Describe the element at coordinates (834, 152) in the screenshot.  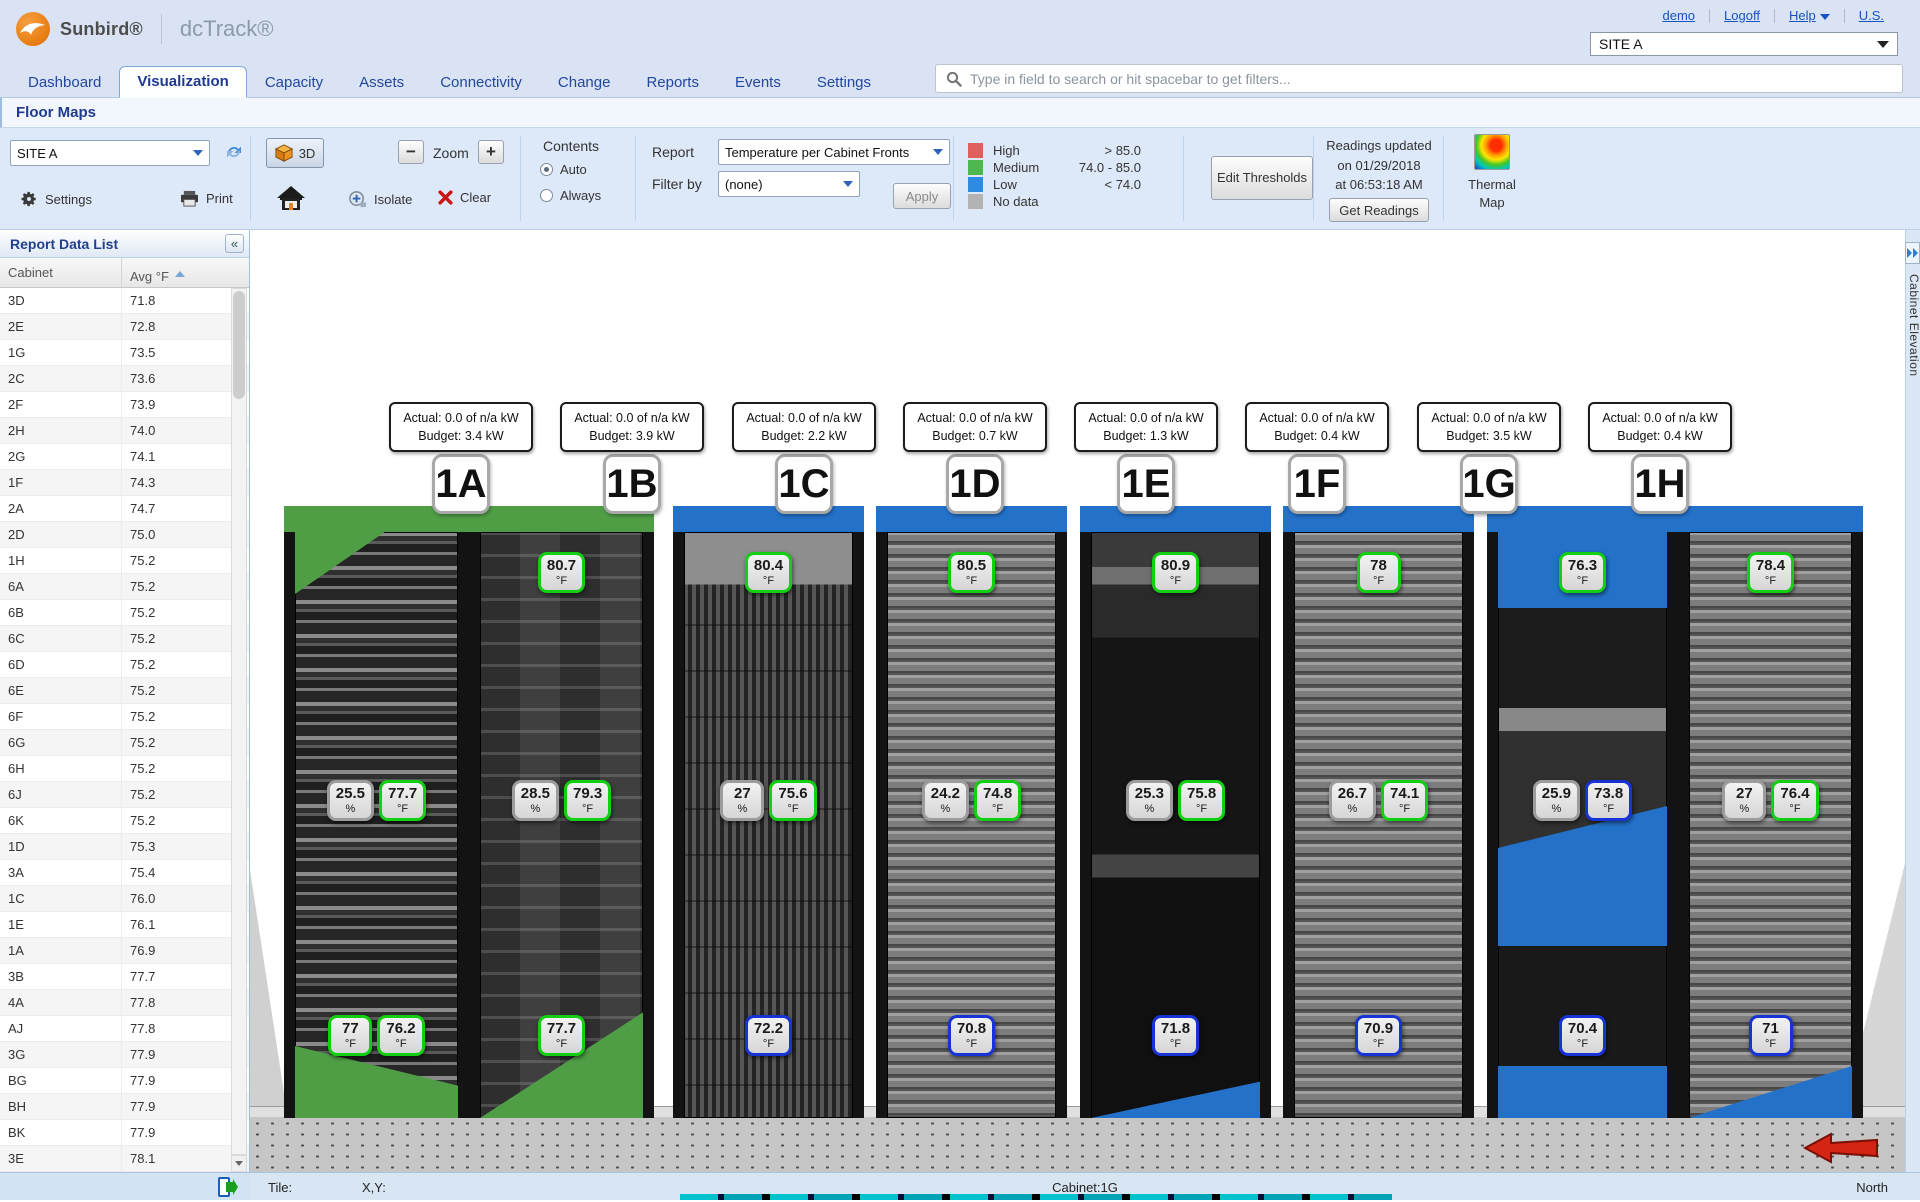
I see `report-select: Temperature per Cabinet Fronts` at that location.